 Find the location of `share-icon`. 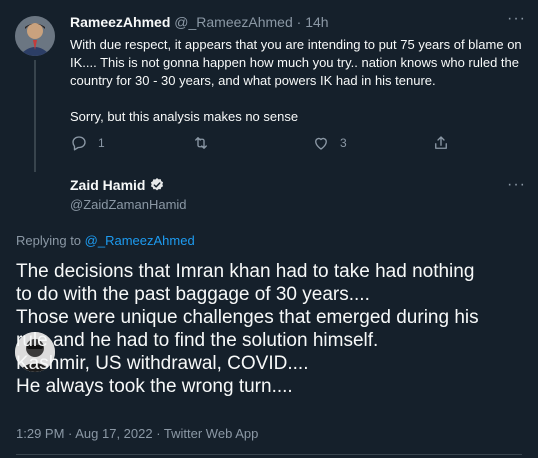

share-icon is located at coordinates (441, 142).